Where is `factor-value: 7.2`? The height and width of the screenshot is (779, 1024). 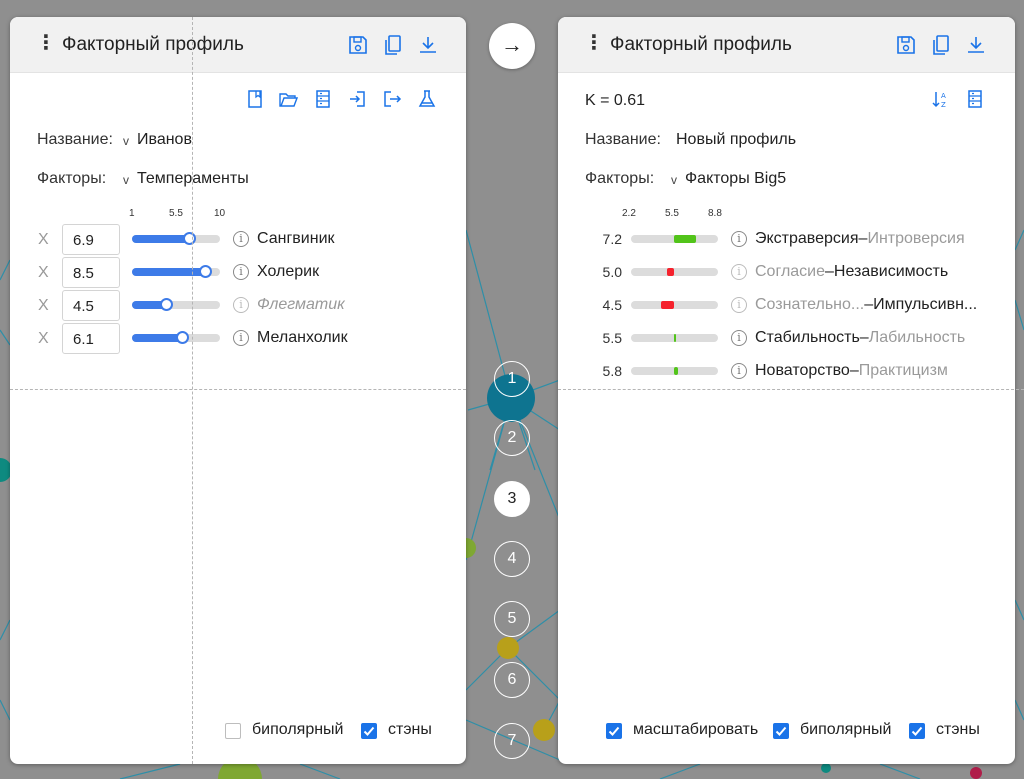
factor-value: 7.2 is located at coordinates (612, 239).